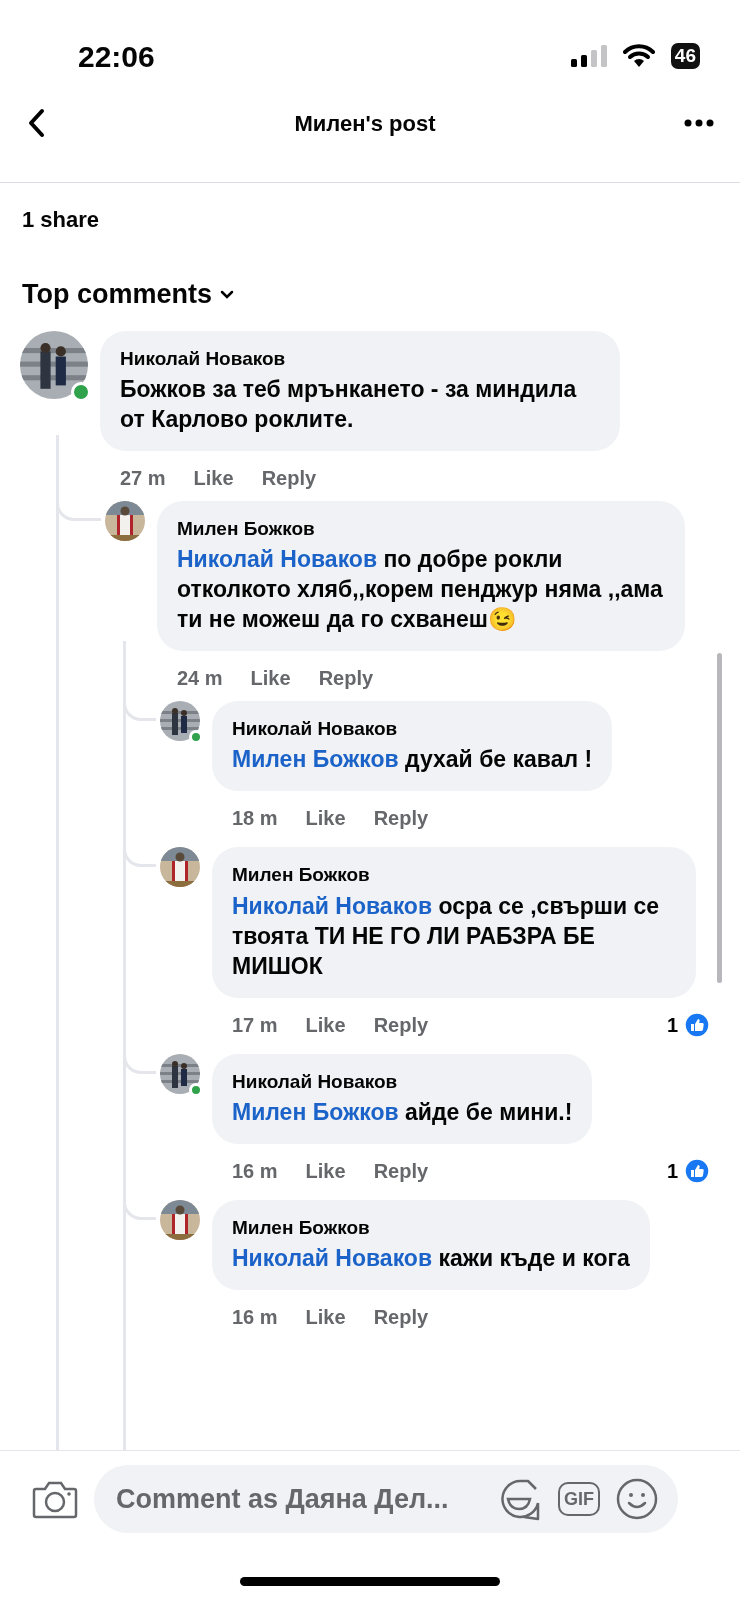 This screenshot has height=1600, width=740. Describe the element at coordinates (200, 678) in the screenshot. I see `timestamp: 24 m` at that location.